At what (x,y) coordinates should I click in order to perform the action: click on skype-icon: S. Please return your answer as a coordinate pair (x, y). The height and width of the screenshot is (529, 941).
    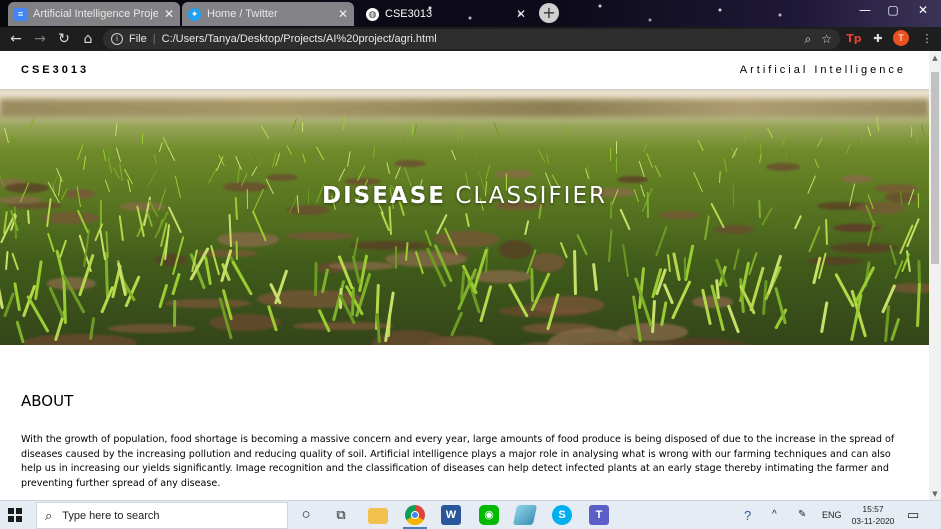
    Looking at the image, I should click on (562, 515).